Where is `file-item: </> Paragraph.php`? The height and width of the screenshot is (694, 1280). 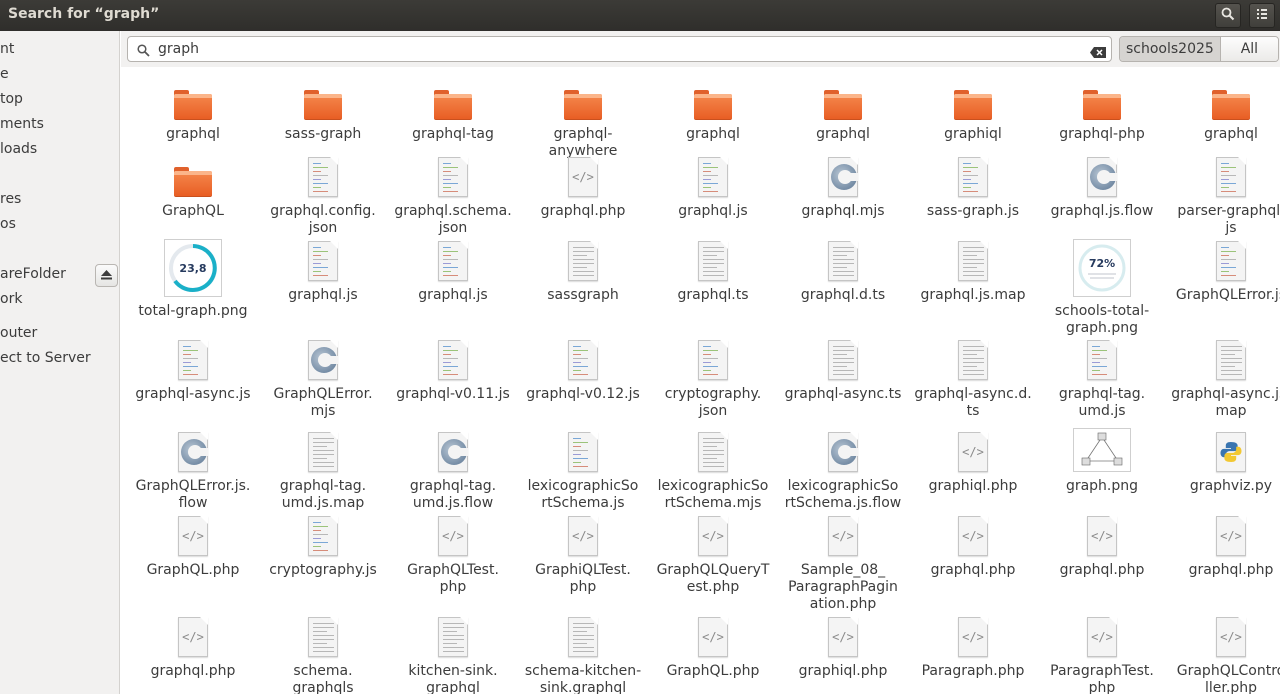 file-item: </> Paragraph.php is located at coordinates (973, 646).